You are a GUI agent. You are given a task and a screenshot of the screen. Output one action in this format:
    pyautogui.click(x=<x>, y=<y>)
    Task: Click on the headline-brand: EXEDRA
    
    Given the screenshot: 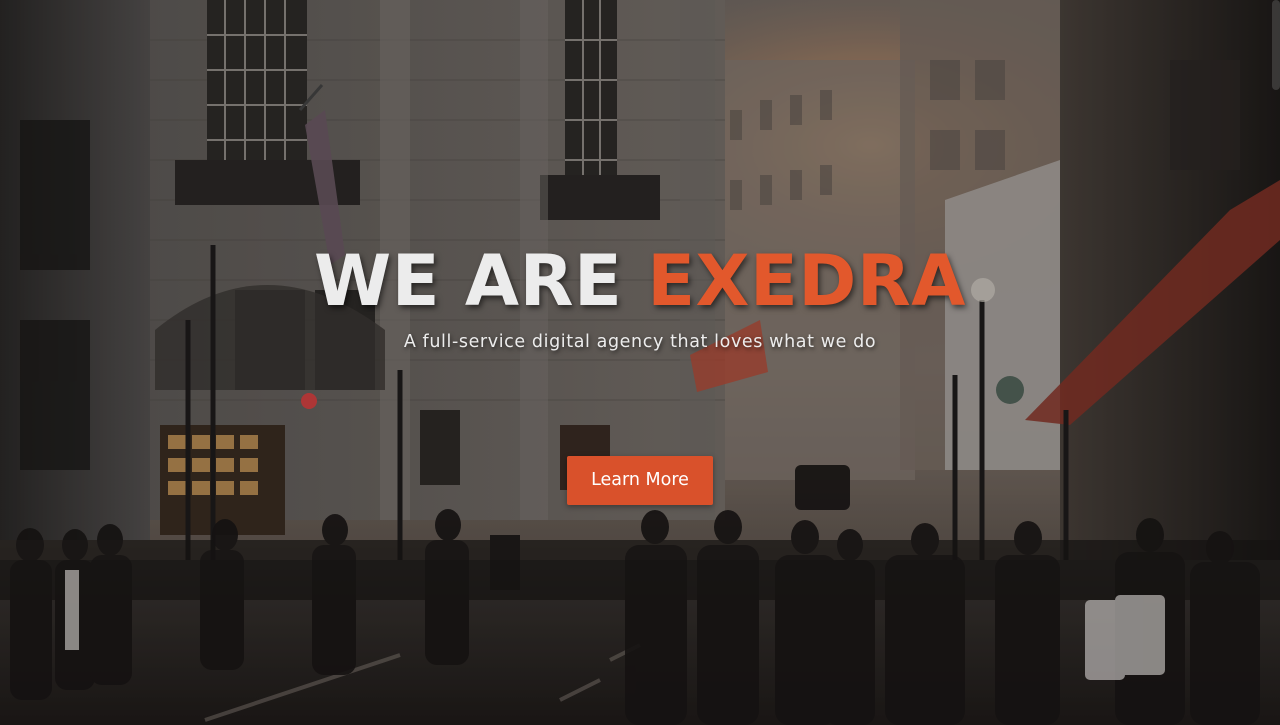 What is the action you would take?
    pyautogui.click(x=806, y=281)
    